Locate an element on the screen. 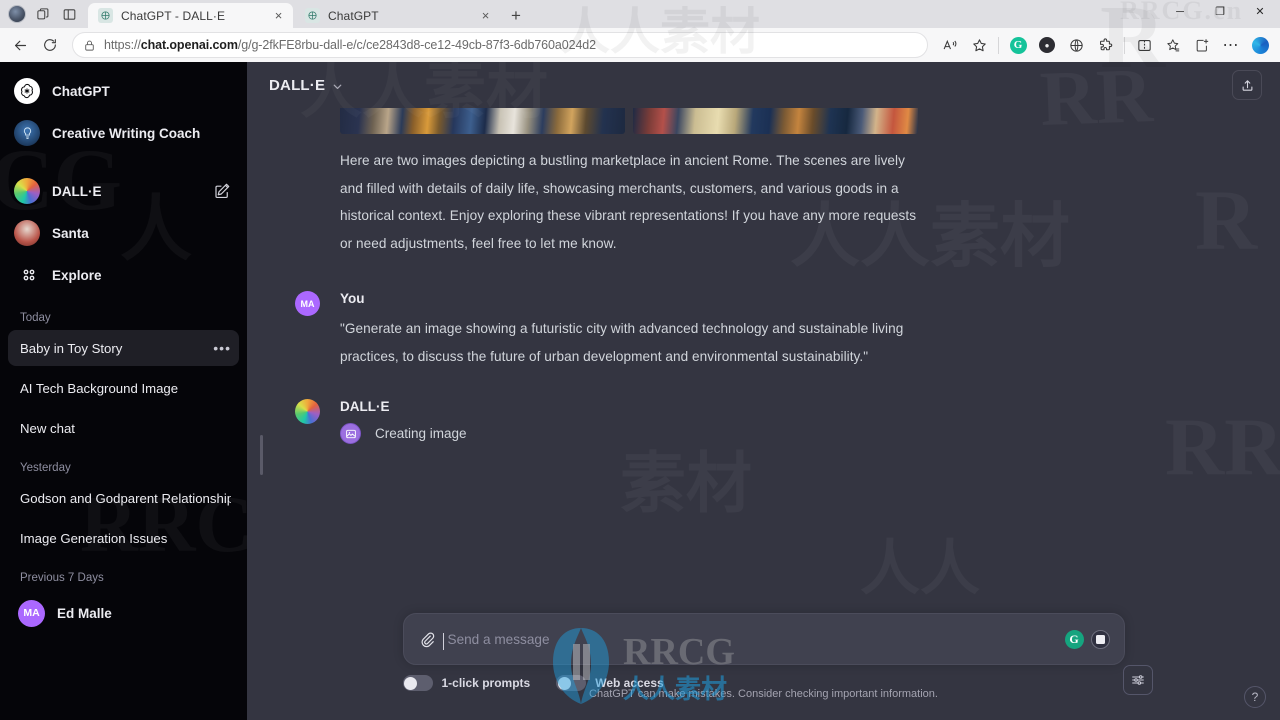 Image resolution: width=1280 pixels, height=720 pixels. more-options-icon: ⋯ is located at coordinates (1231, 45).